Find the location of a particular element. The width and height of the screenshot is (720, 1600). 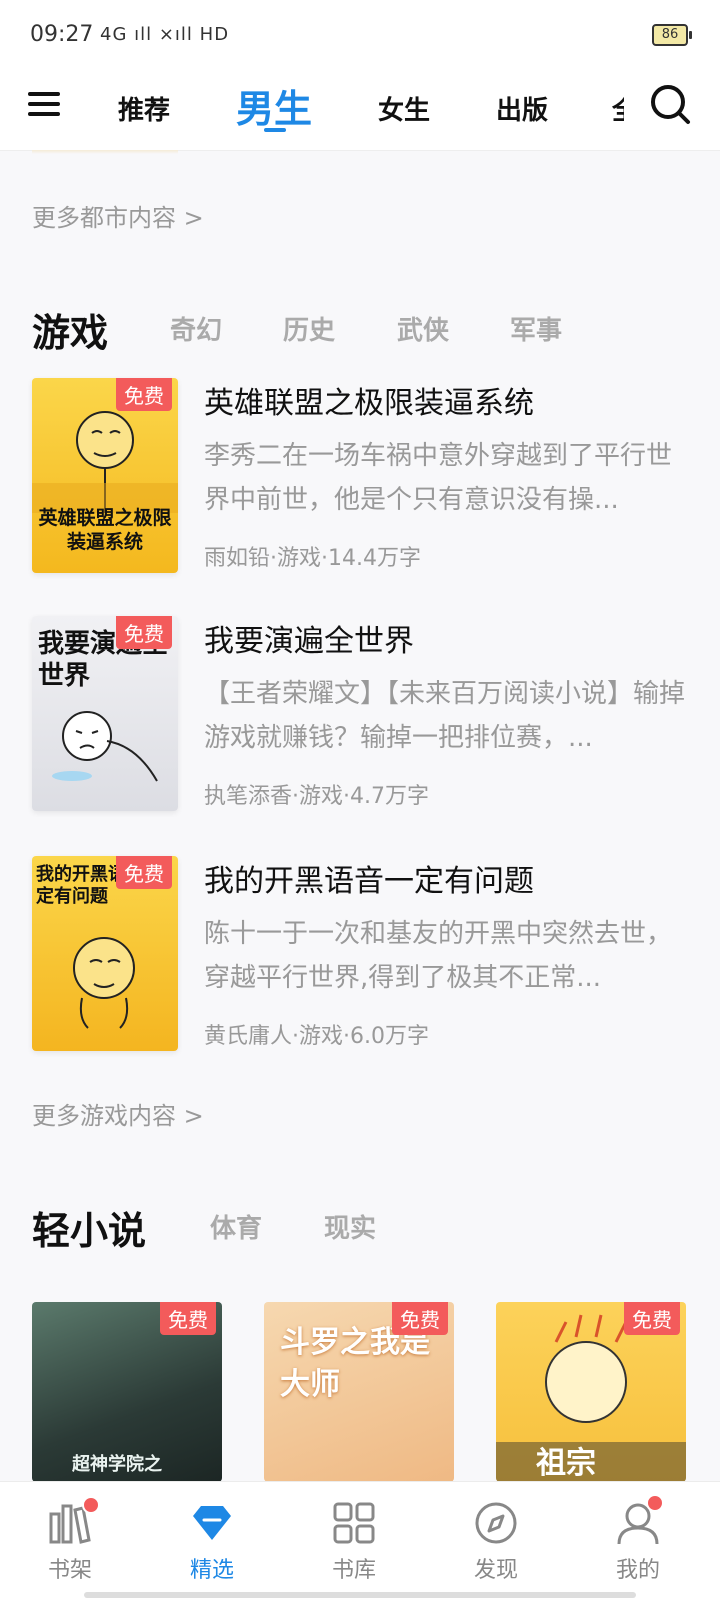

subtab-reality: 现实 is located at coordinates (350, 1226).